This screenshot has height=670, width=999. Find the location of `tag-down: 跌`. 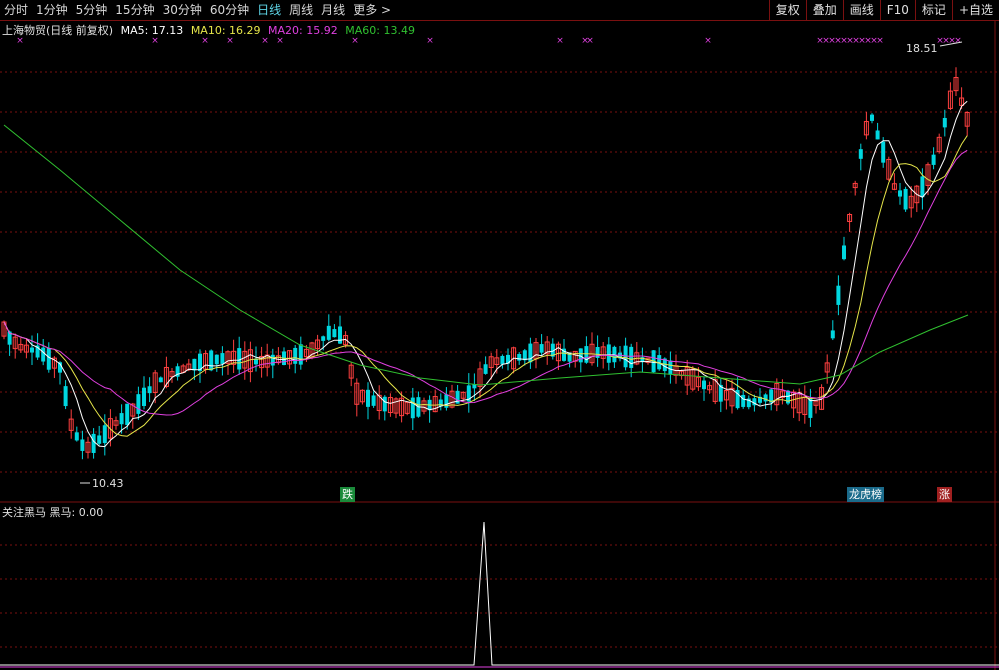

tag-down: 跌 is located at coordinates (347, 494).